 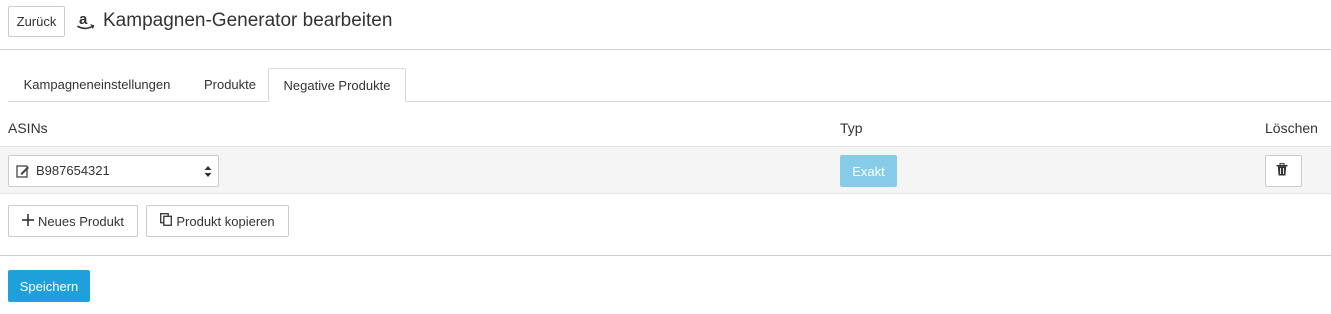 I want to click on svg-text: a, so click(x=83, y=19).